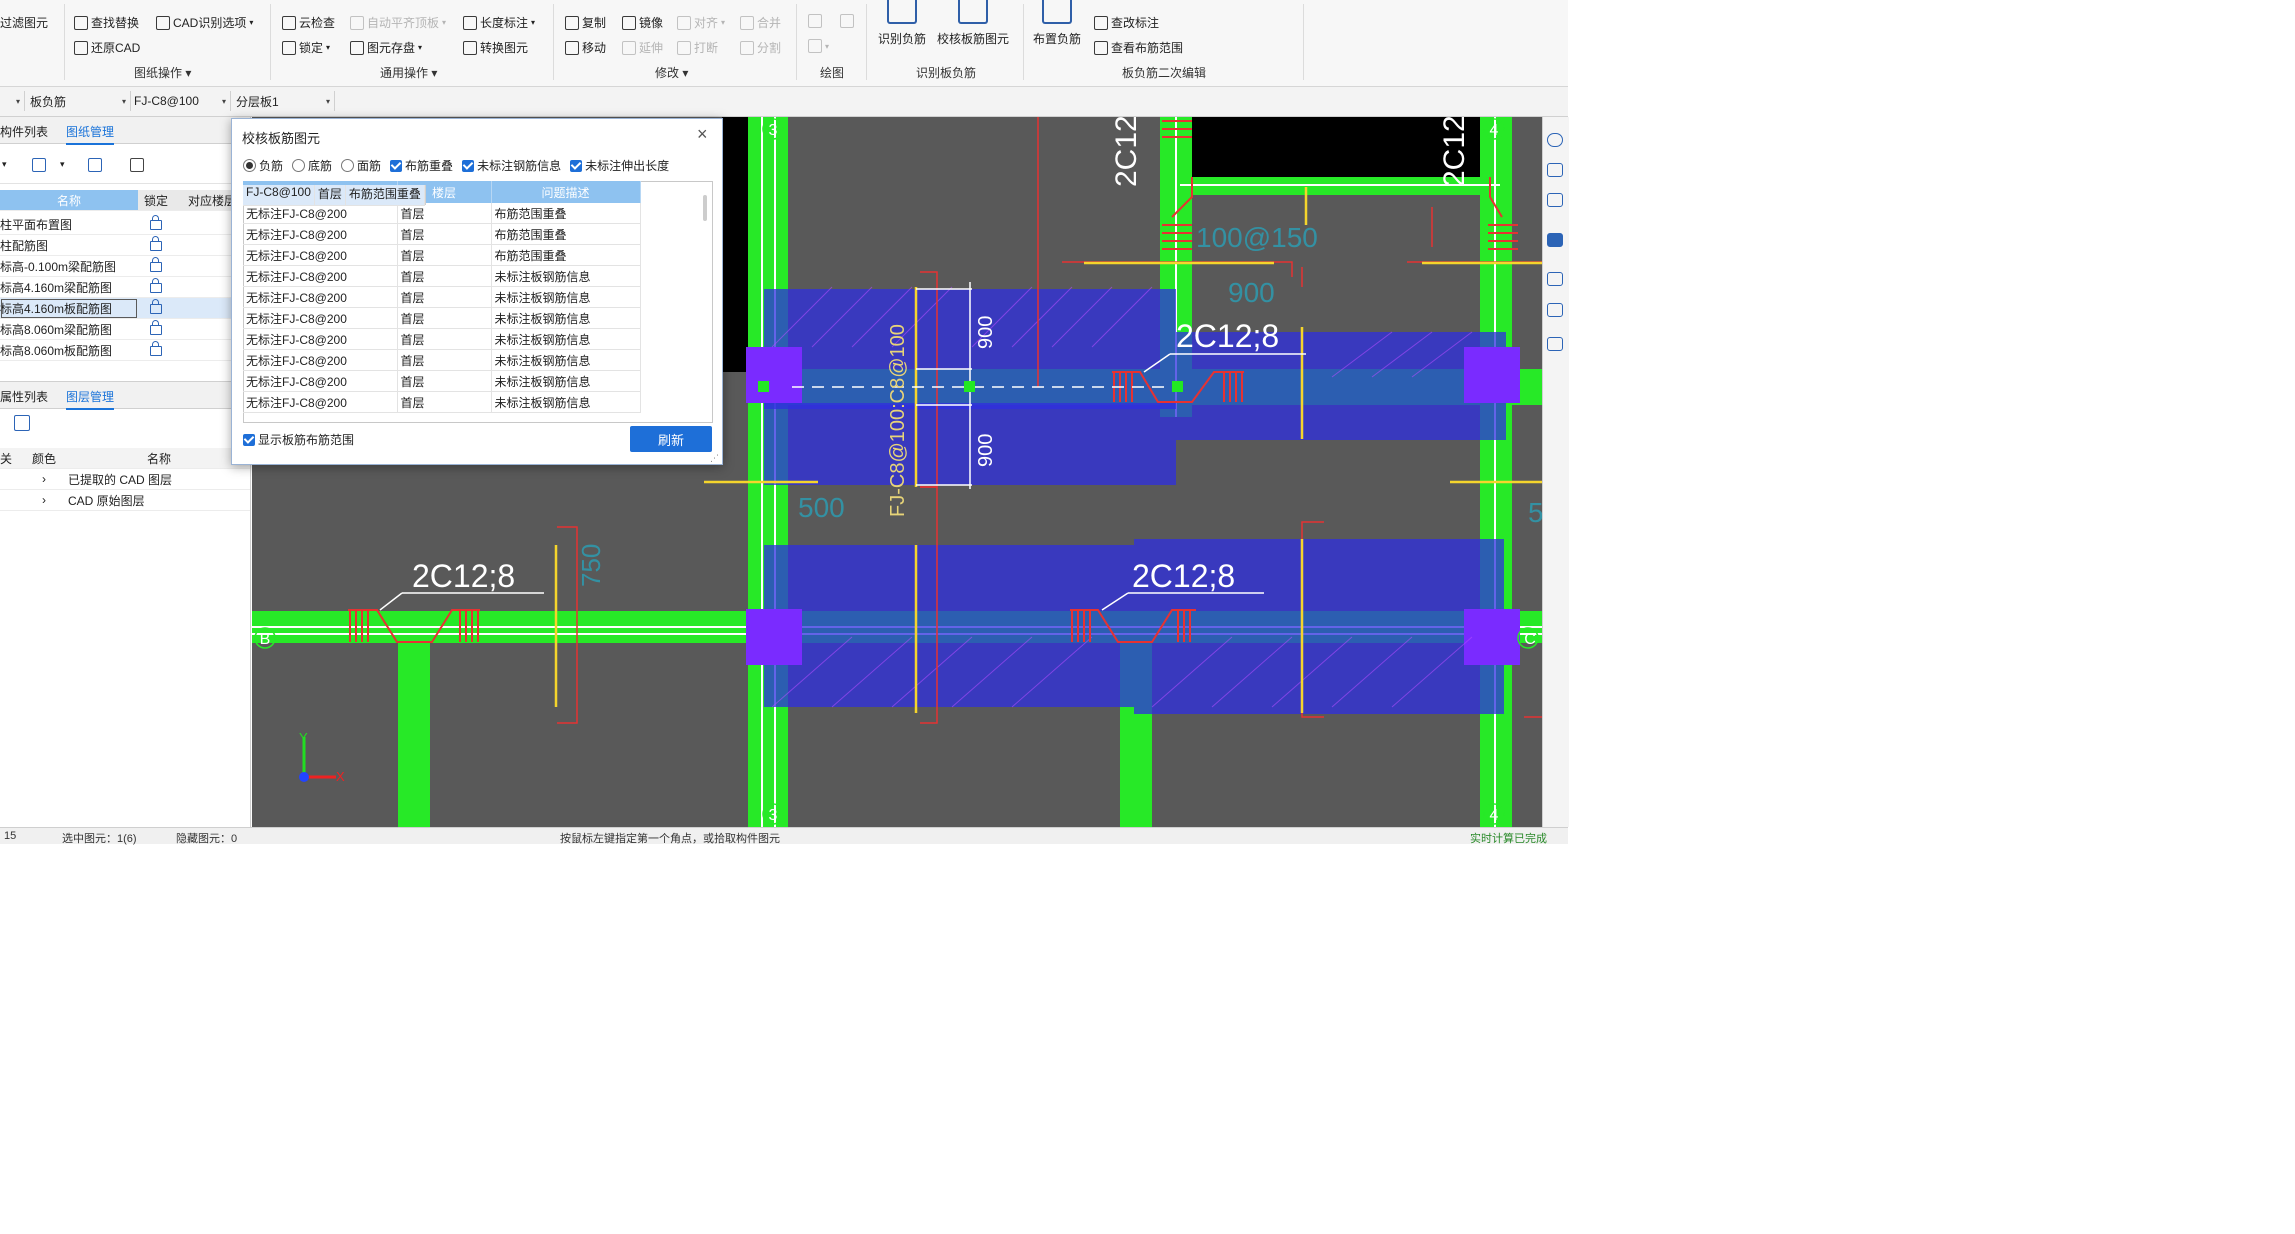 This screenshot has height=1234, width=2295. What do you see at coordinates (398, 22) in the screenshot?
I see `auto-align-slab-button: 自动平齐顶板 ▾` at bounding box center [398, 22].